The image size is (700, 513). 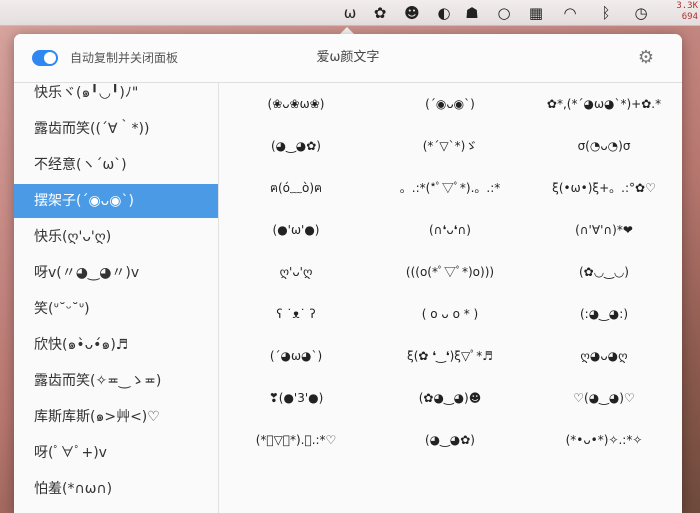 I want to click on sidebar-item: 露齿而笑((´∀｀*)), so click(x=116, y=129).